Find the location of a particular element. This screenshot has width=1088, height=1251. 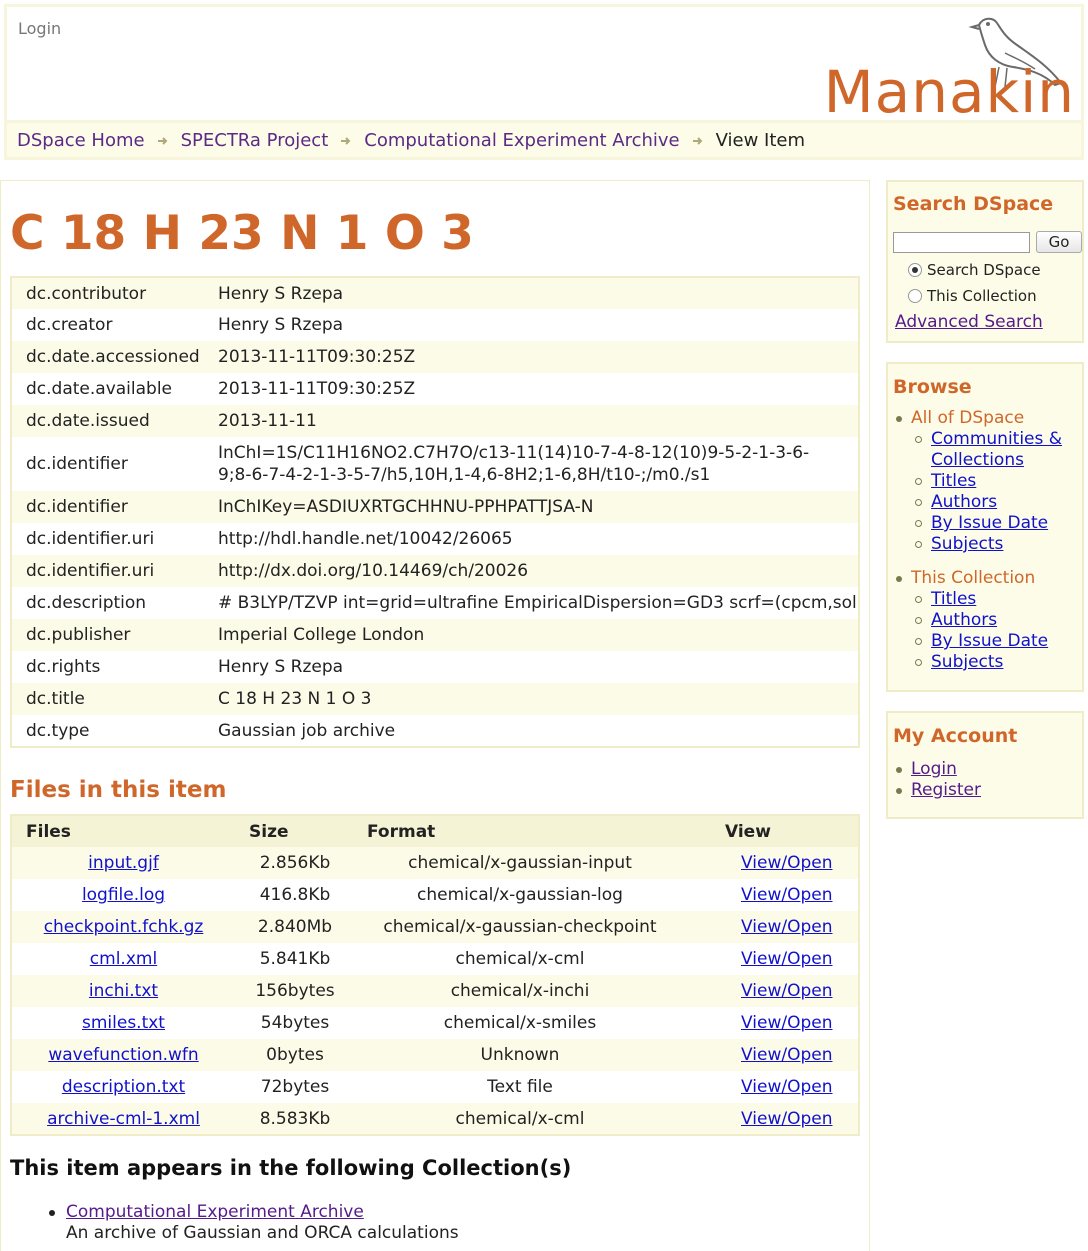

file-name-link: wavefunction.wfn is located at coordinates (123, 1055).